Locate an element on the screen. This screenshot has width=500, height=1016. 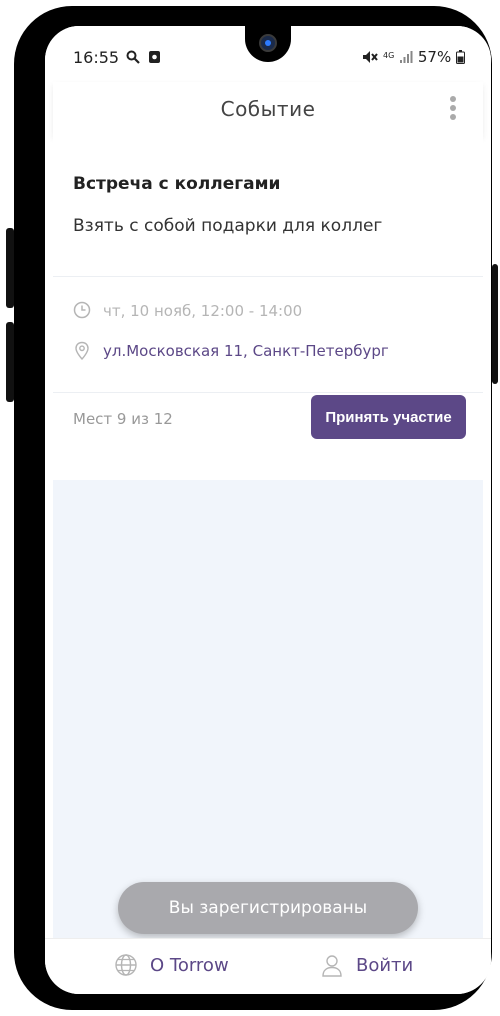
bottom-nav: О Torrow Войти is located at coordinates (268, 966).